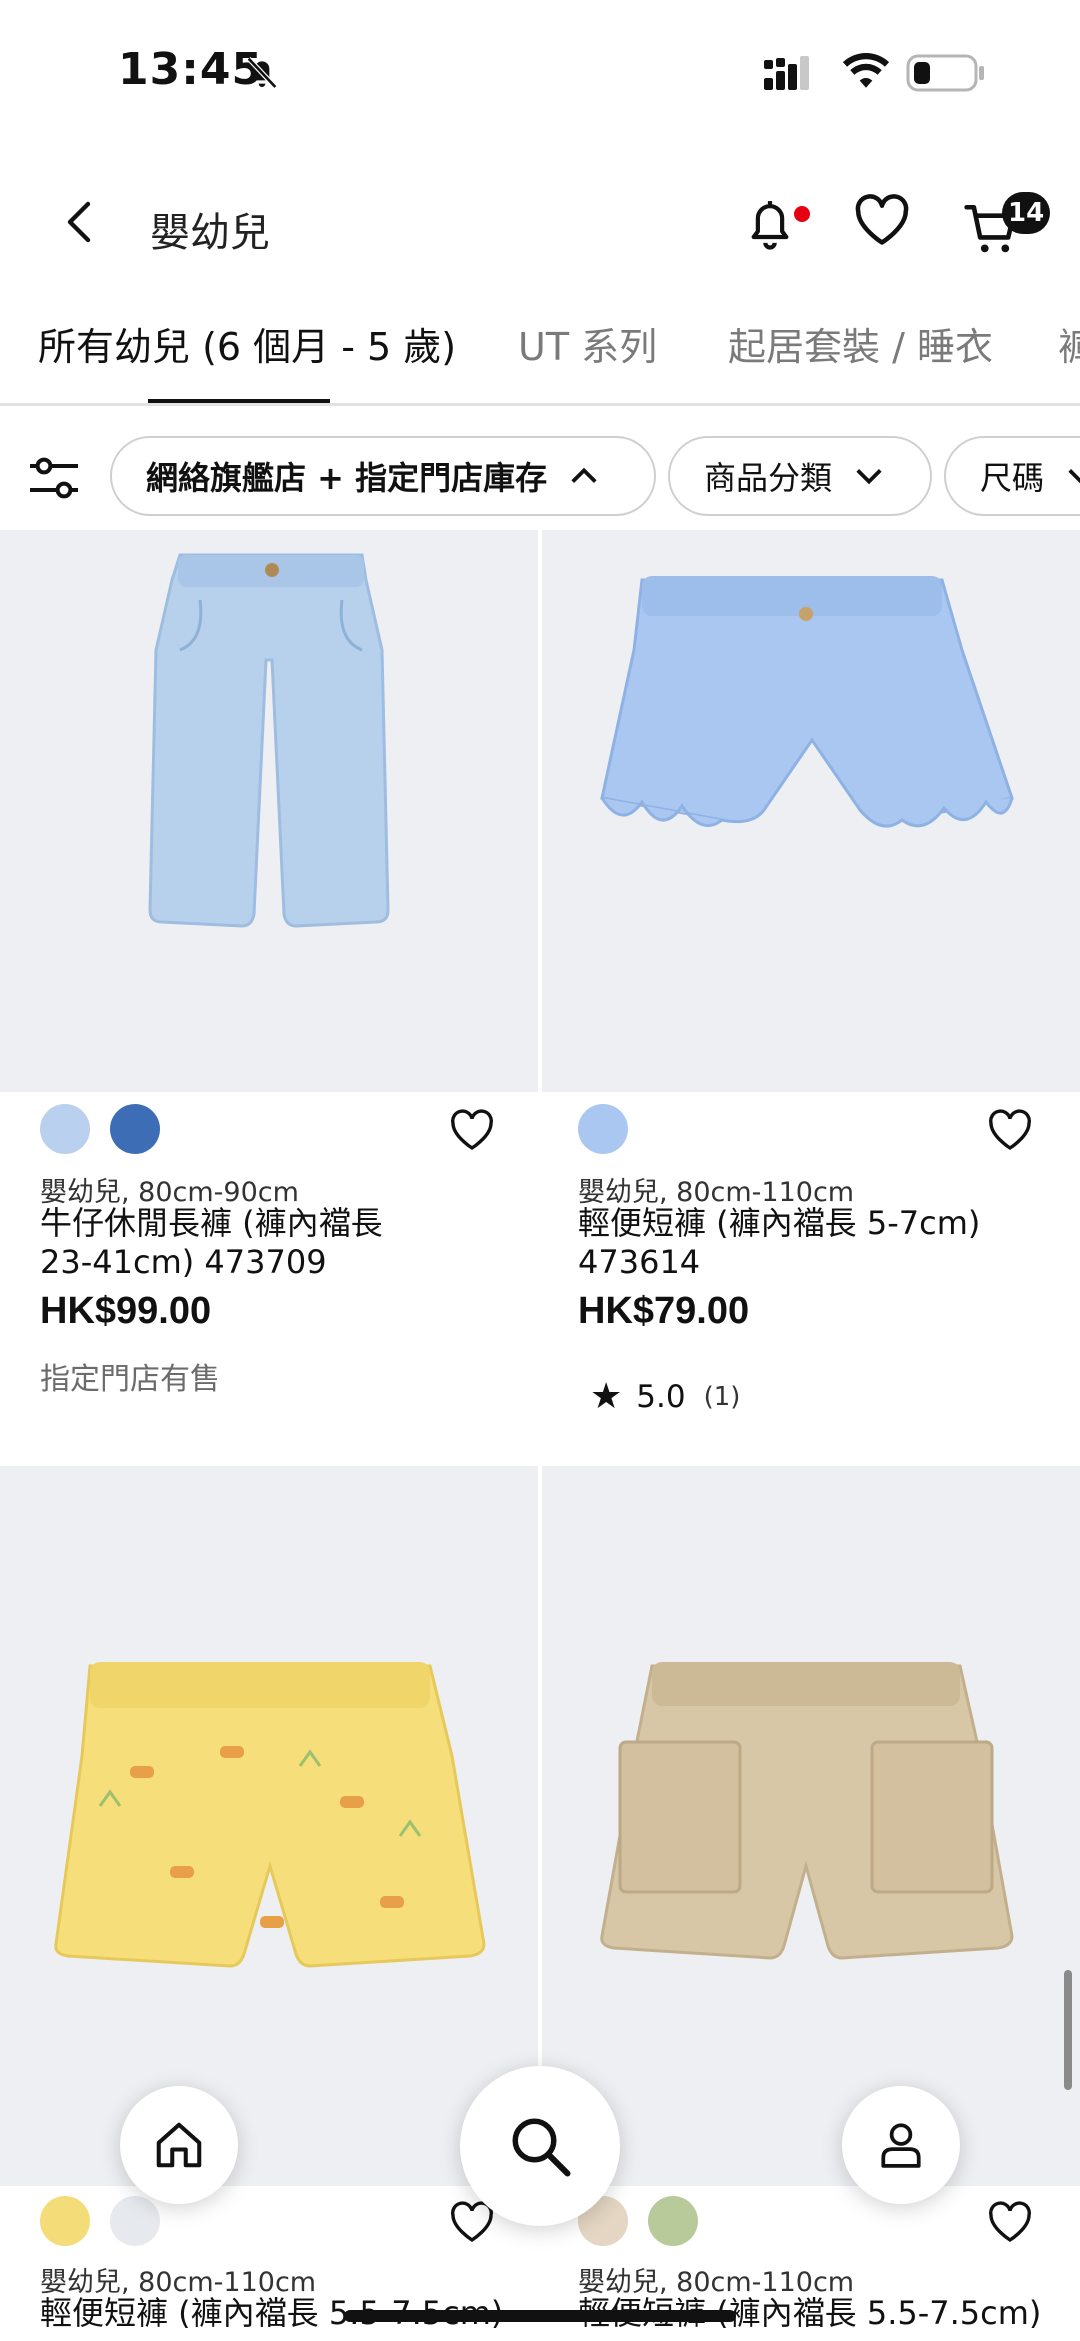  I want to click on account-button, so click(901, 2145).